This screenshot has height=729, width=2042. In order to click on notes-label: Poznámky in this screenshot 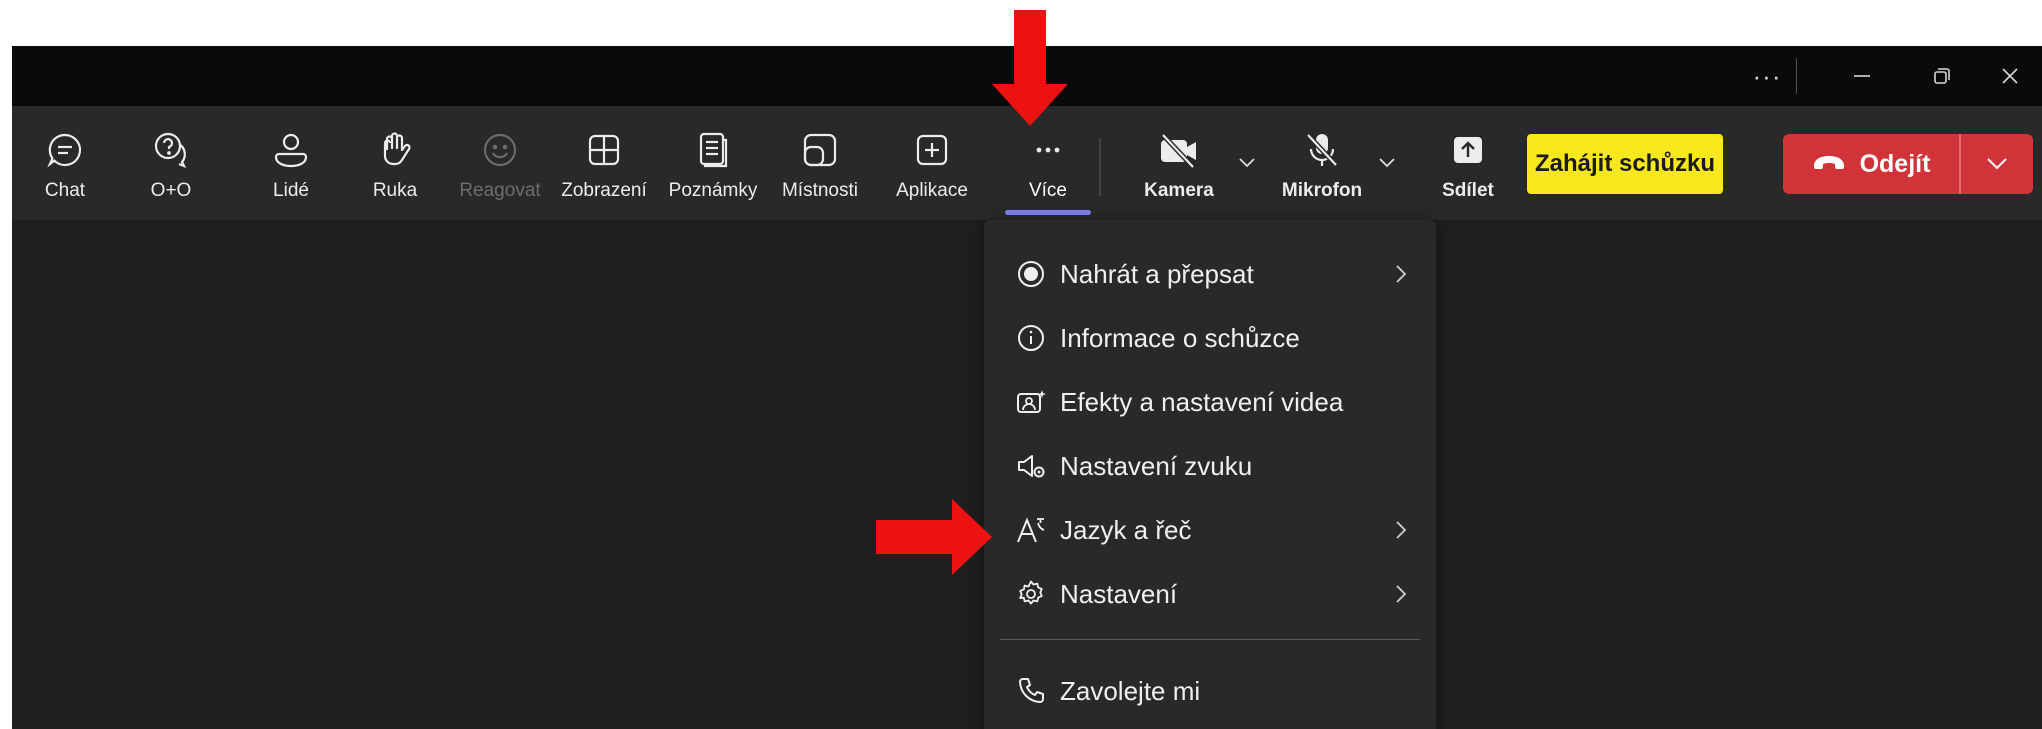, I will do `click(713, 190)`.